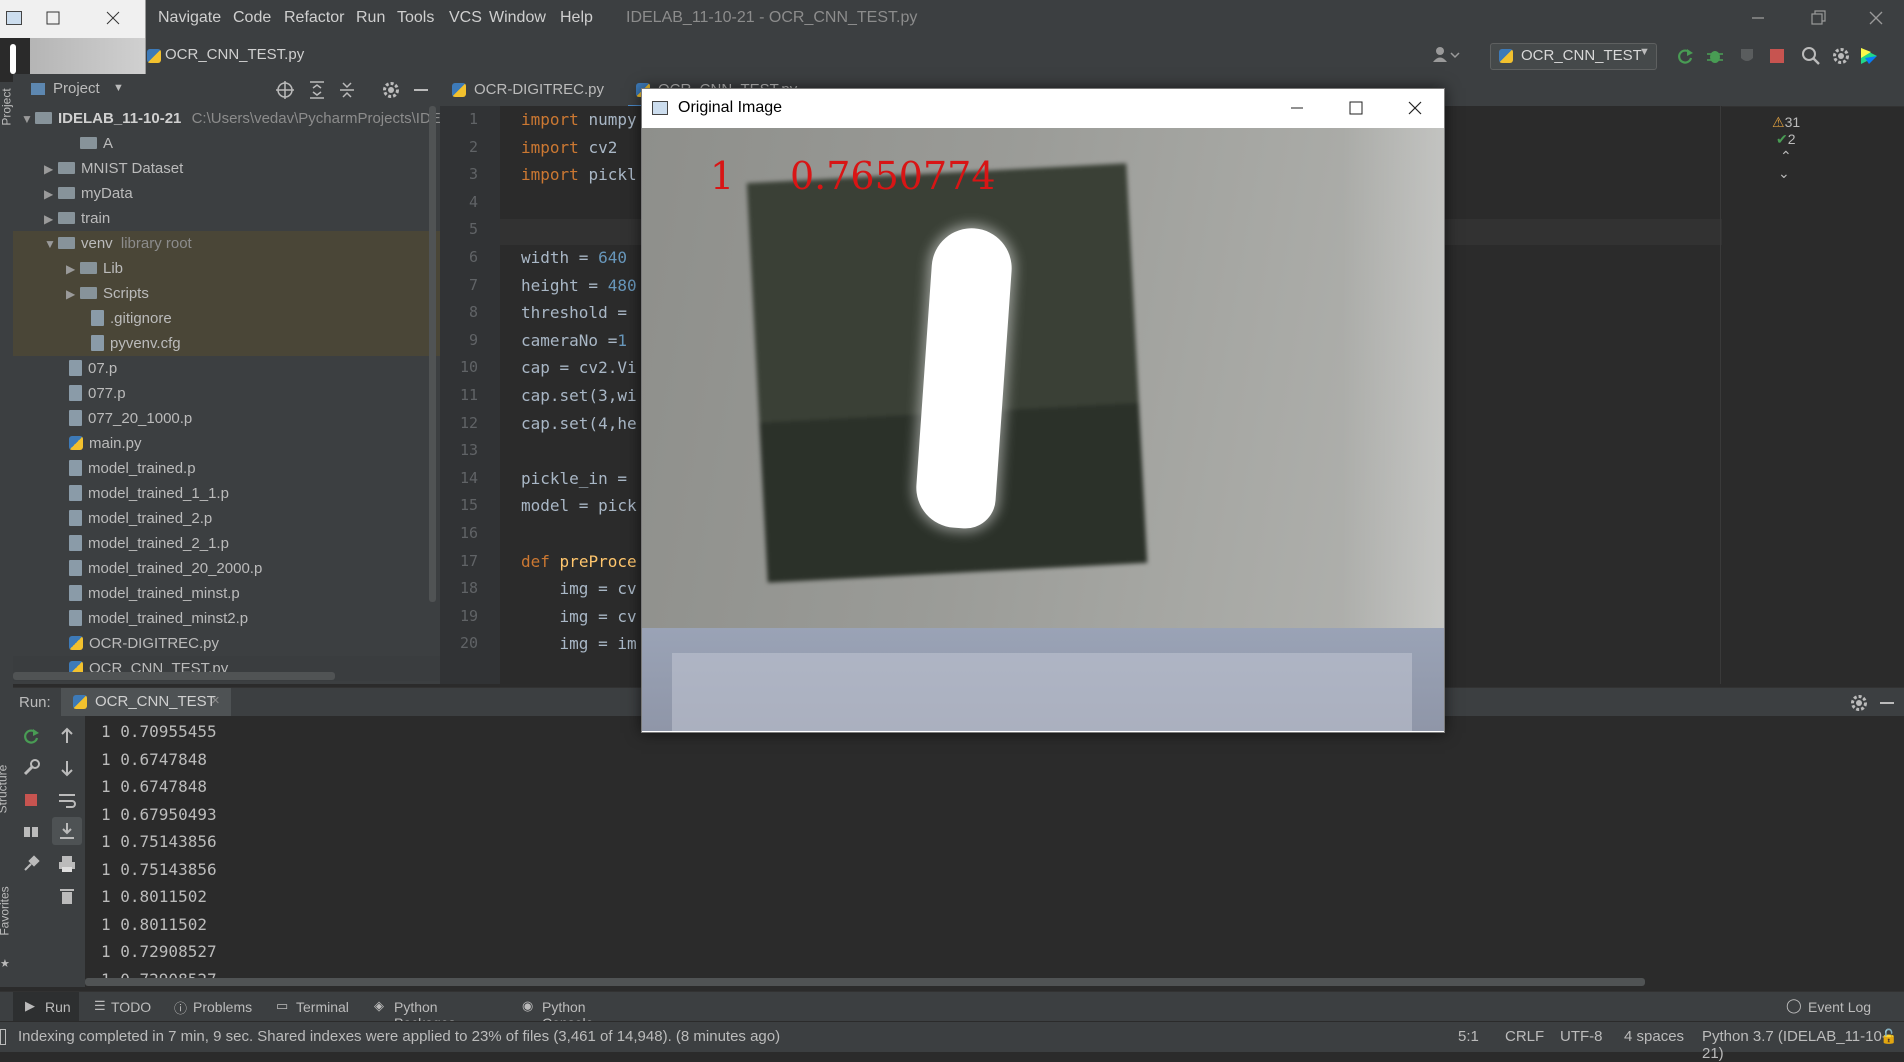 The image size is (1904, 1062). I want to click on tree-item-model-trained-20-2000-p: model_trained_20_2000.p, so click(226, 568).